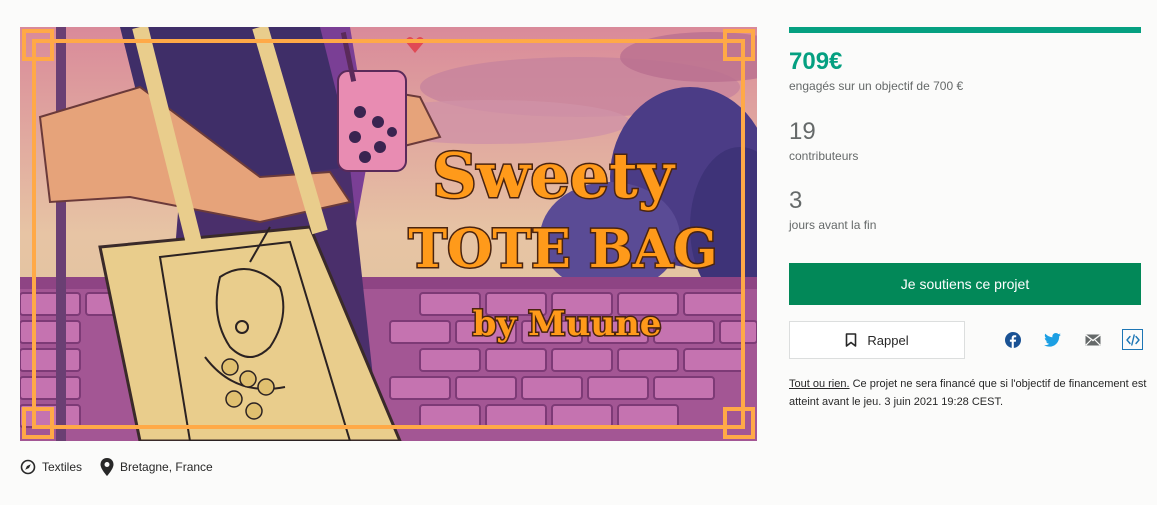 Image resolution: width=1157 pixels, height=505 pixels. I want to click on remind-me-button: Rappel, so click(877, 340).